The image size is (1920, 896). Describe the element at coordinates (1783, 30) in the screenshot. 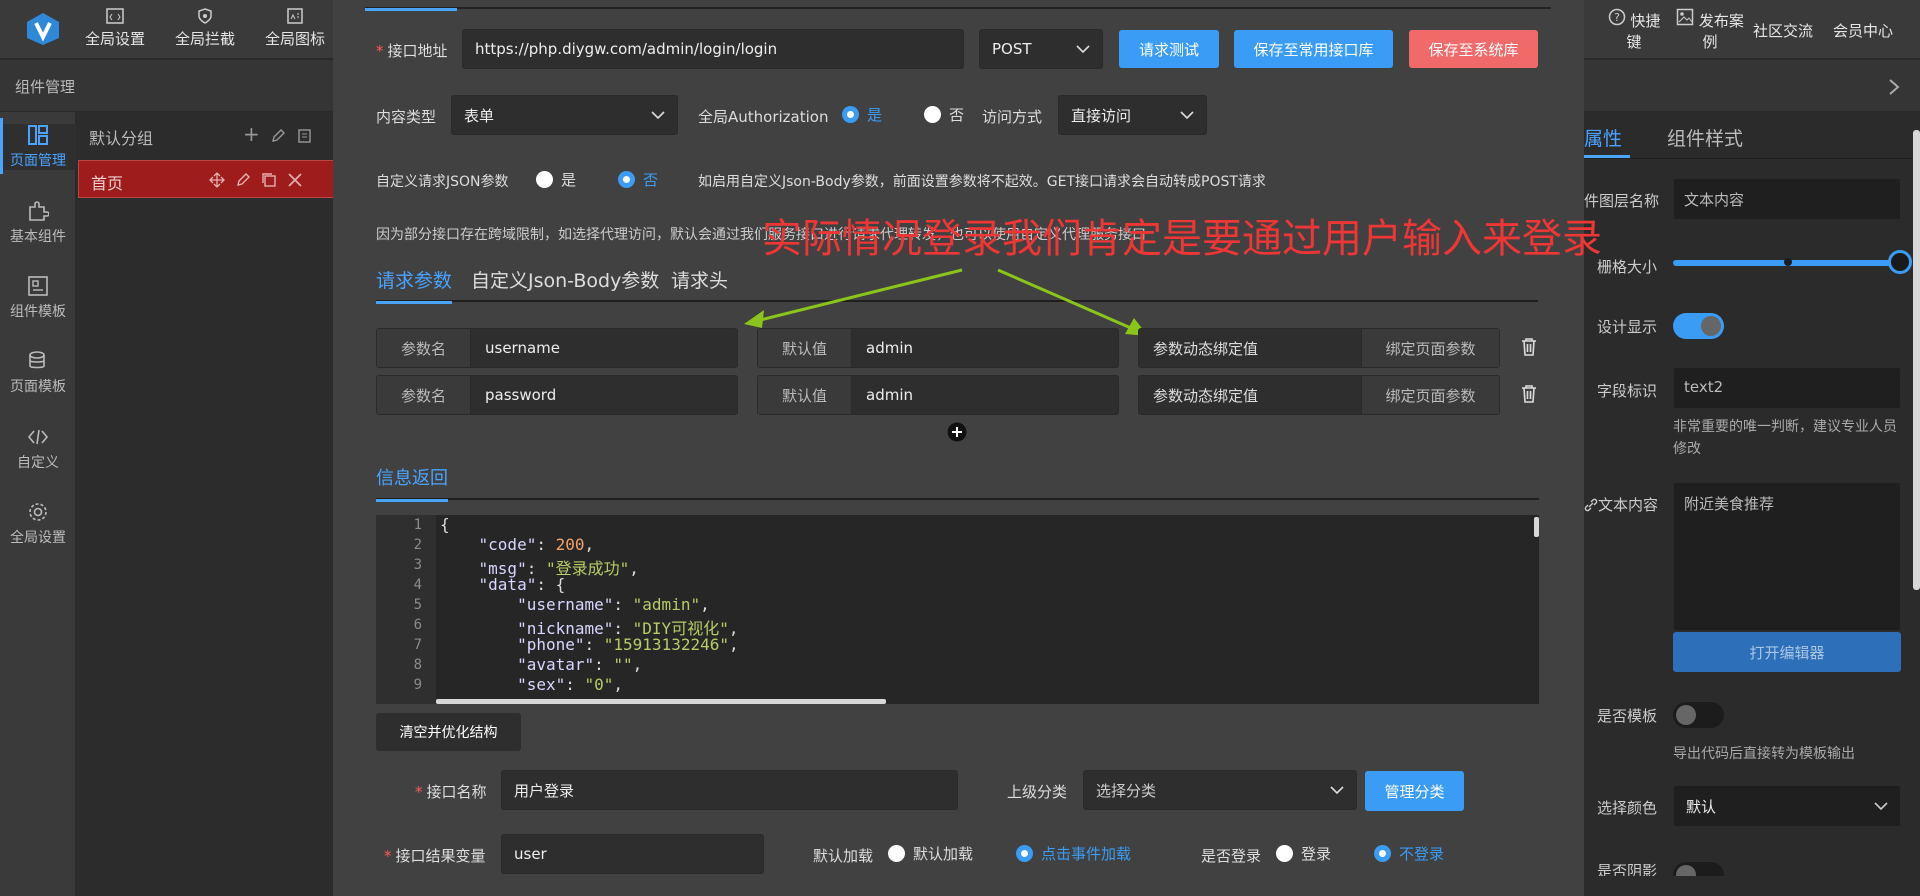

I see `community-link: 社区交流` at that location.